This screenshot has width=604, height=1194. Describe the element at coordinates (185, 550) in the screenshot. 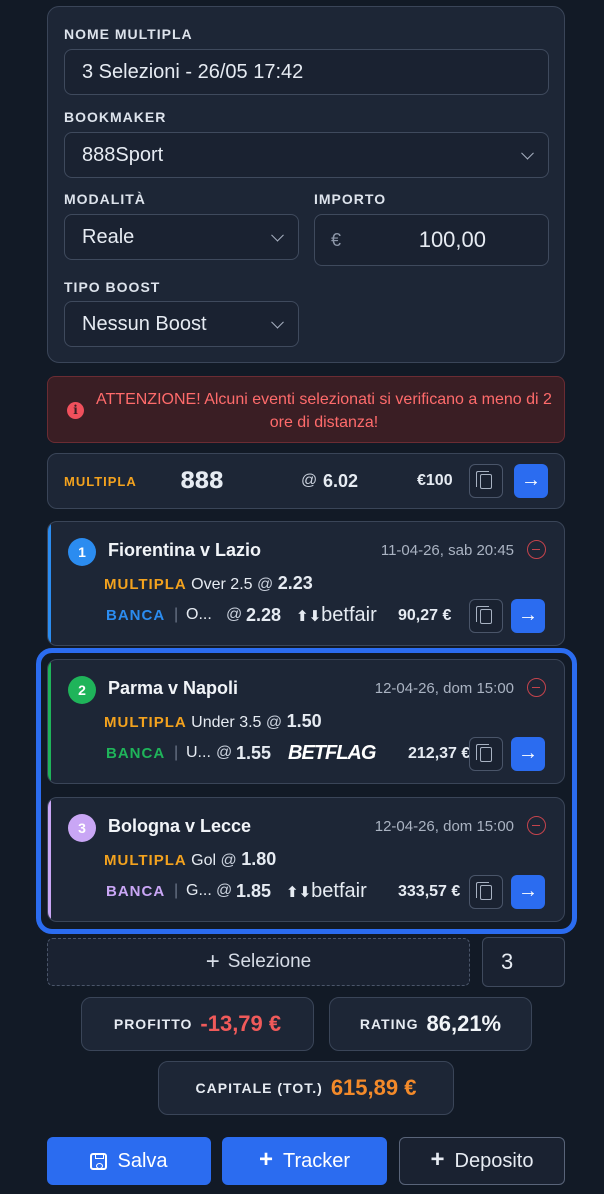

I see `match-name: Fiorentina v Lazio` at that location.